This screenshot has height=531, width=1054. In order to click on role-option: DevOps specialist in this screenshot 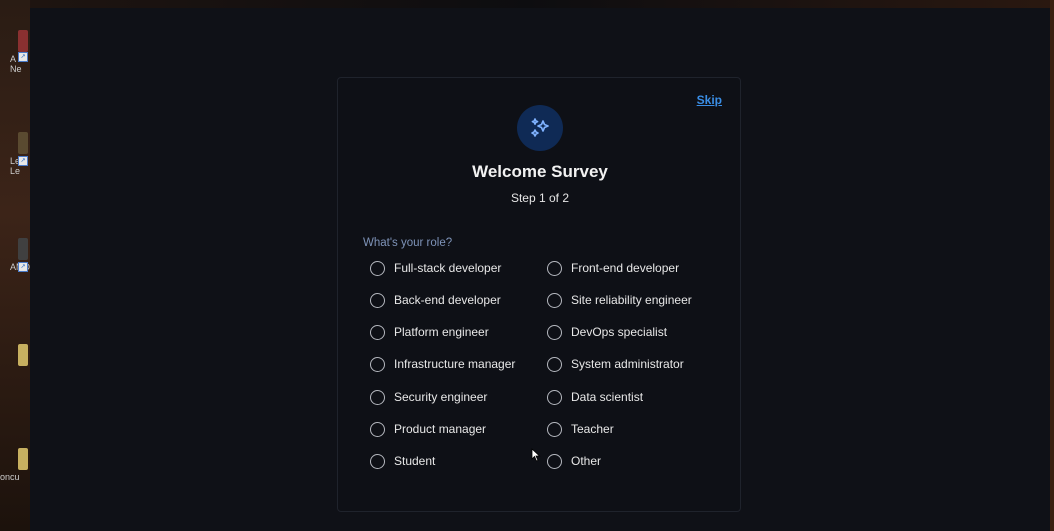, I will do `click(607, 332)`.